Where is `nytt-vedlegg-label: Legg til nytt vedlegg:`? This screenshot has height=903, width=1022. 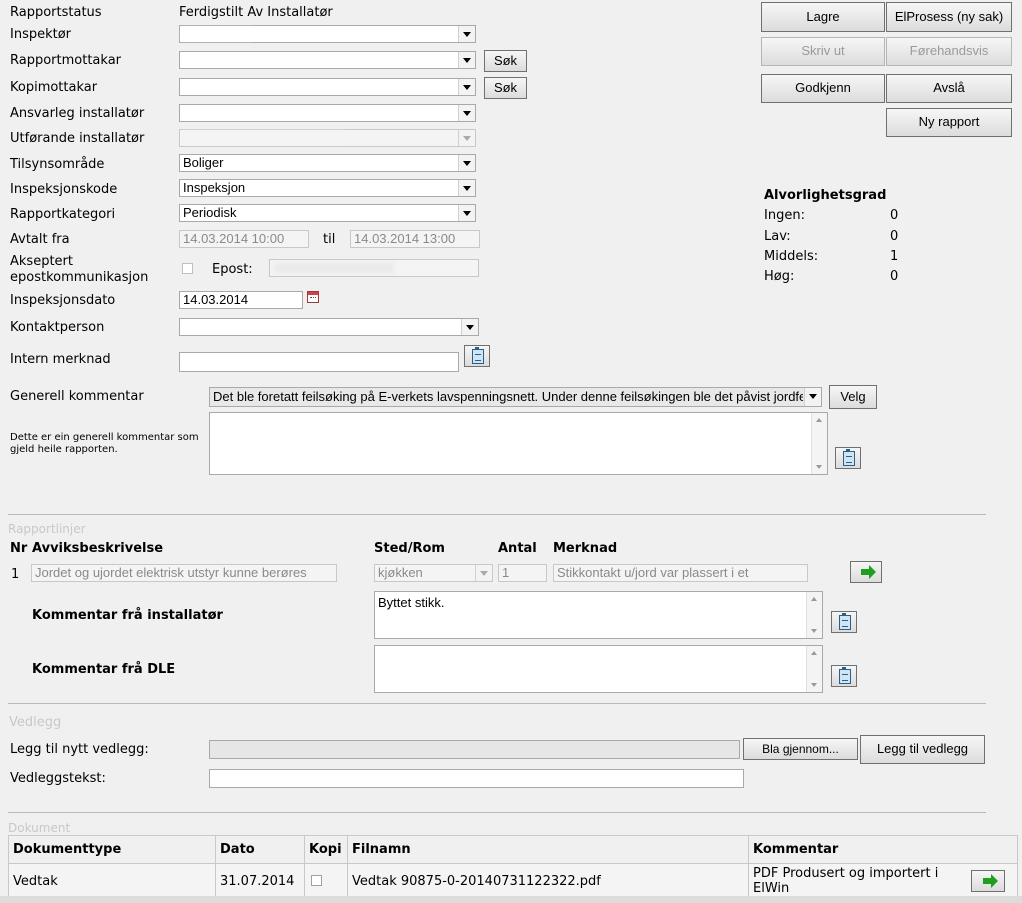 nytt-vedlegg-label: Legg til nytt vedlegg: is located at coordinates (79, 749).